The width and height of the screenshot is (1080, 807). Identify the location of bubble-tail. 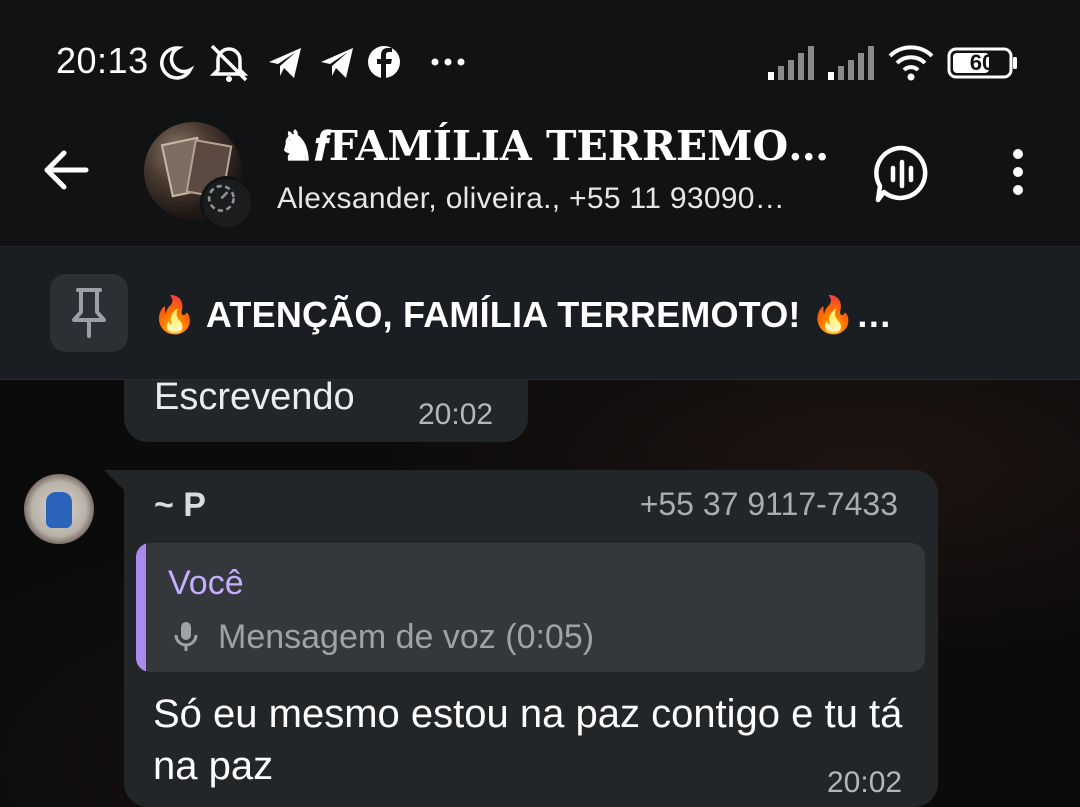
(115, 481).